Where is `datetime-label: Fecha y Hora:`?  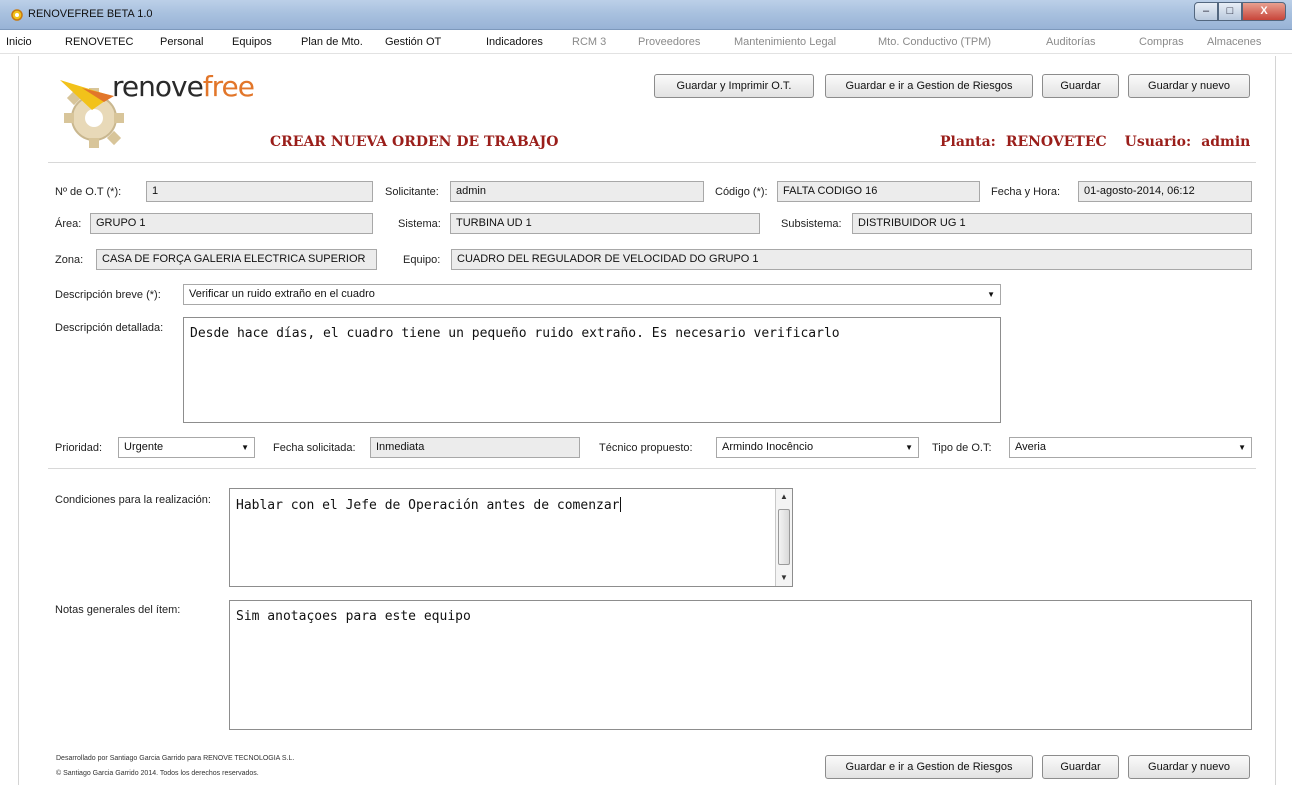 datetime-label: Fecha y Hora: is located at coordinates (1026, 192).